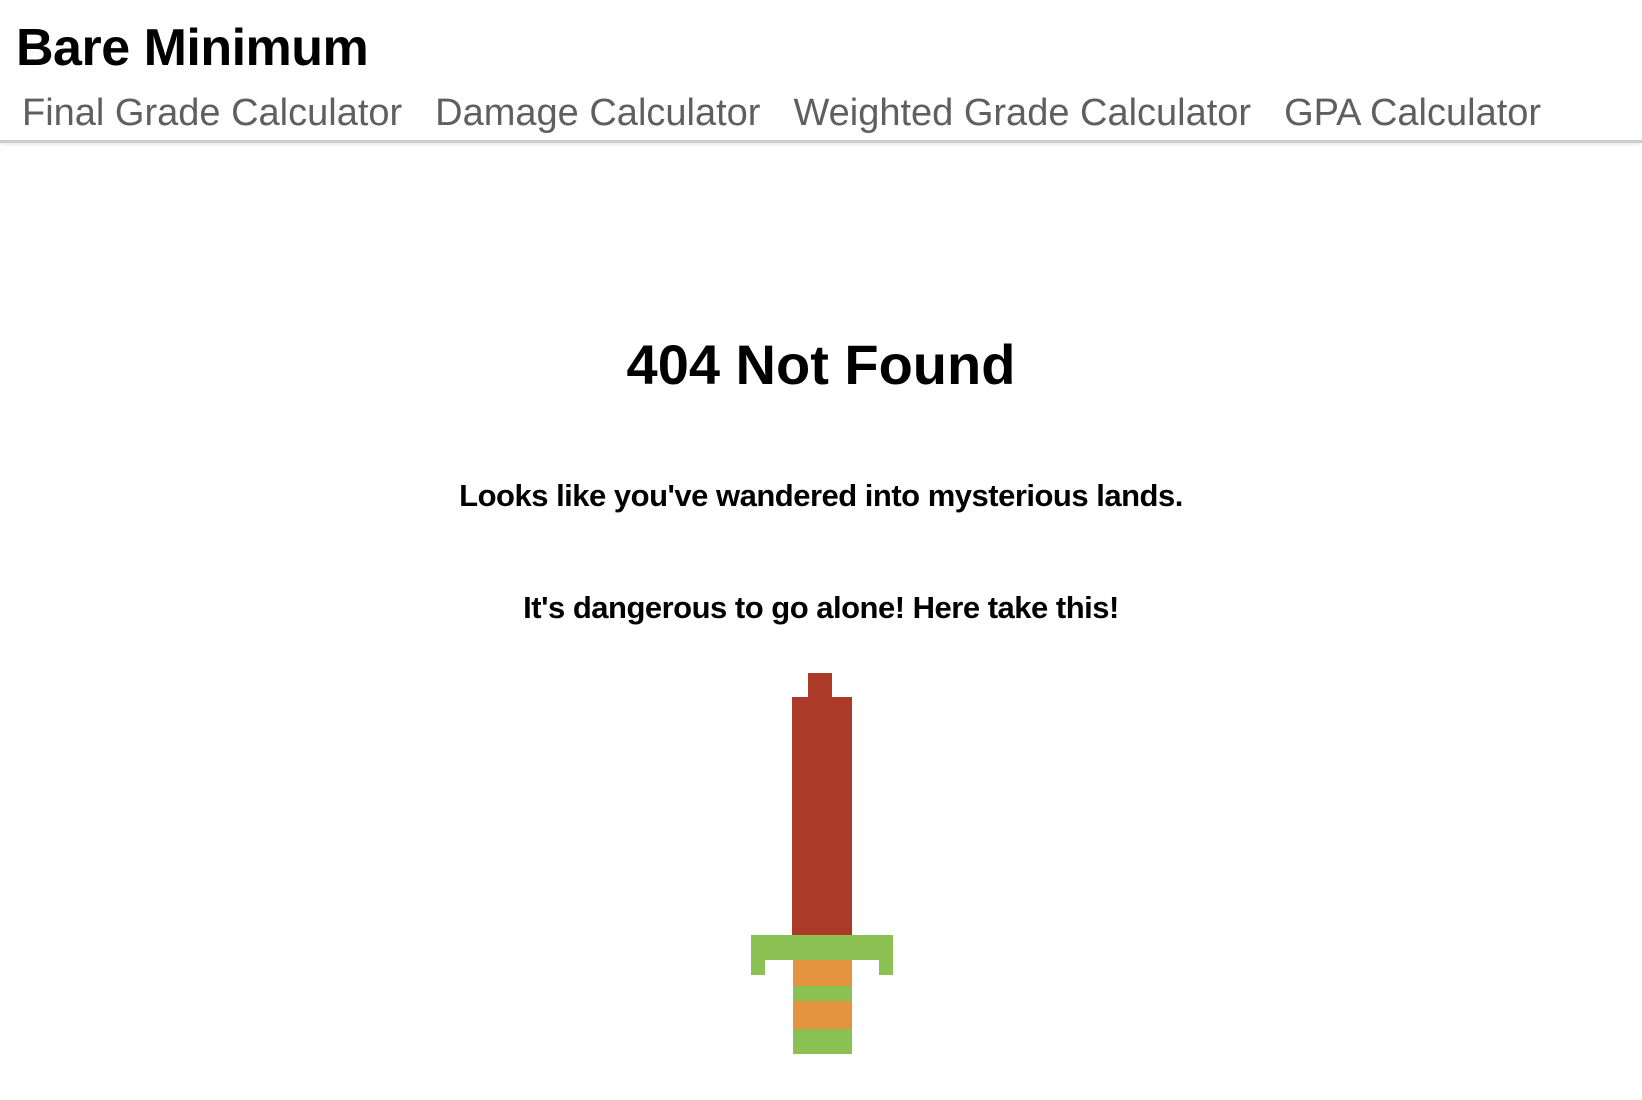 The image size is (1642, 1100). Describe the element at coordinates (822, 1041) in the screenshot. I see `sword-pommel` at that location.